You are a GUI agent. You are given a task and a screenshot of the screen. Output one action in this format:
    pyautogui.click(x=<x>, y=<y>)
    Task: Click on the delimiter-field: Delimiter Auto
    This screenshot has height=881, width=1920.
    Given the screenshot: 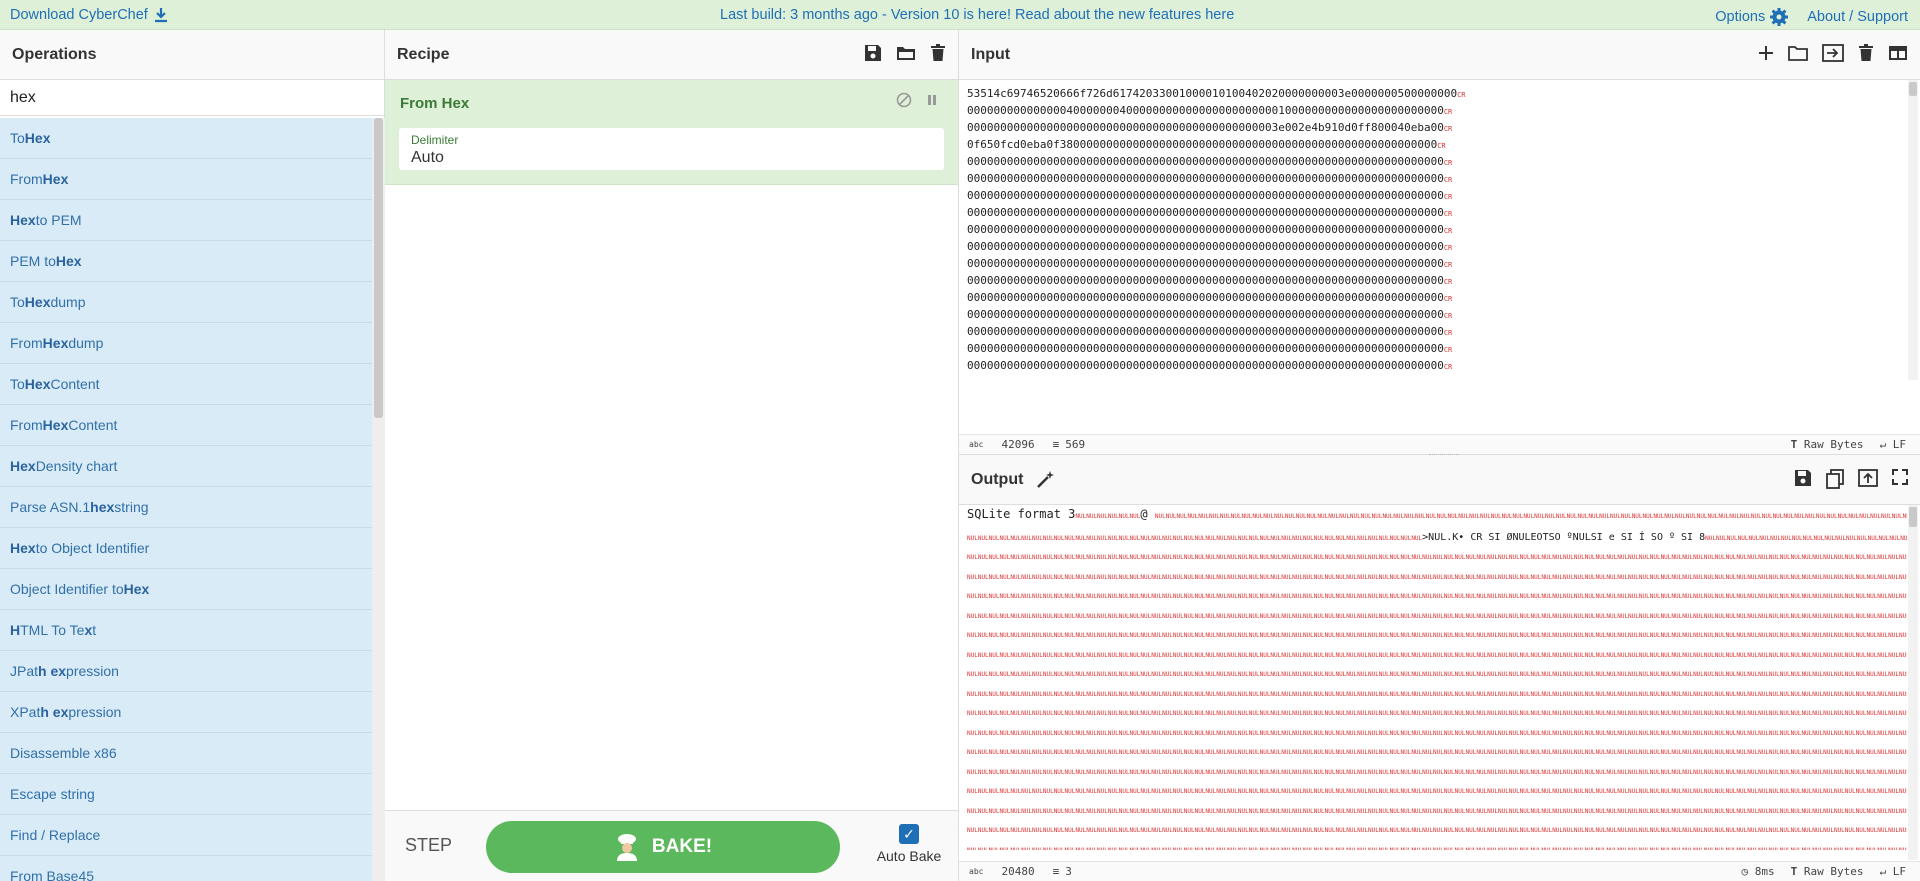 What is the action you would take?
    pyautogui.click(x=671, y=149)
    